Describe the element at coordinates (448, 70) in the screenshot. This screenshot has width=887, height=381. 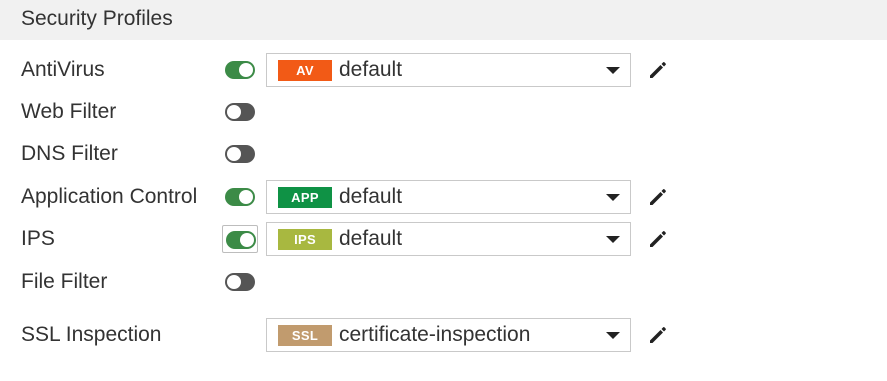
I see `profile-select-antivirus: AV default` at that location.